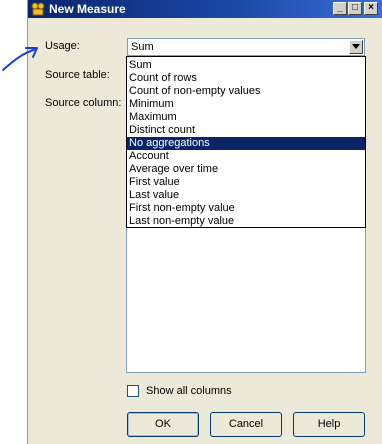 This screenshot has height=444, width=382. Describe the element at coordinates (142, 47) in the screenshot. I see `usage-selected-value: Sum` at that location.